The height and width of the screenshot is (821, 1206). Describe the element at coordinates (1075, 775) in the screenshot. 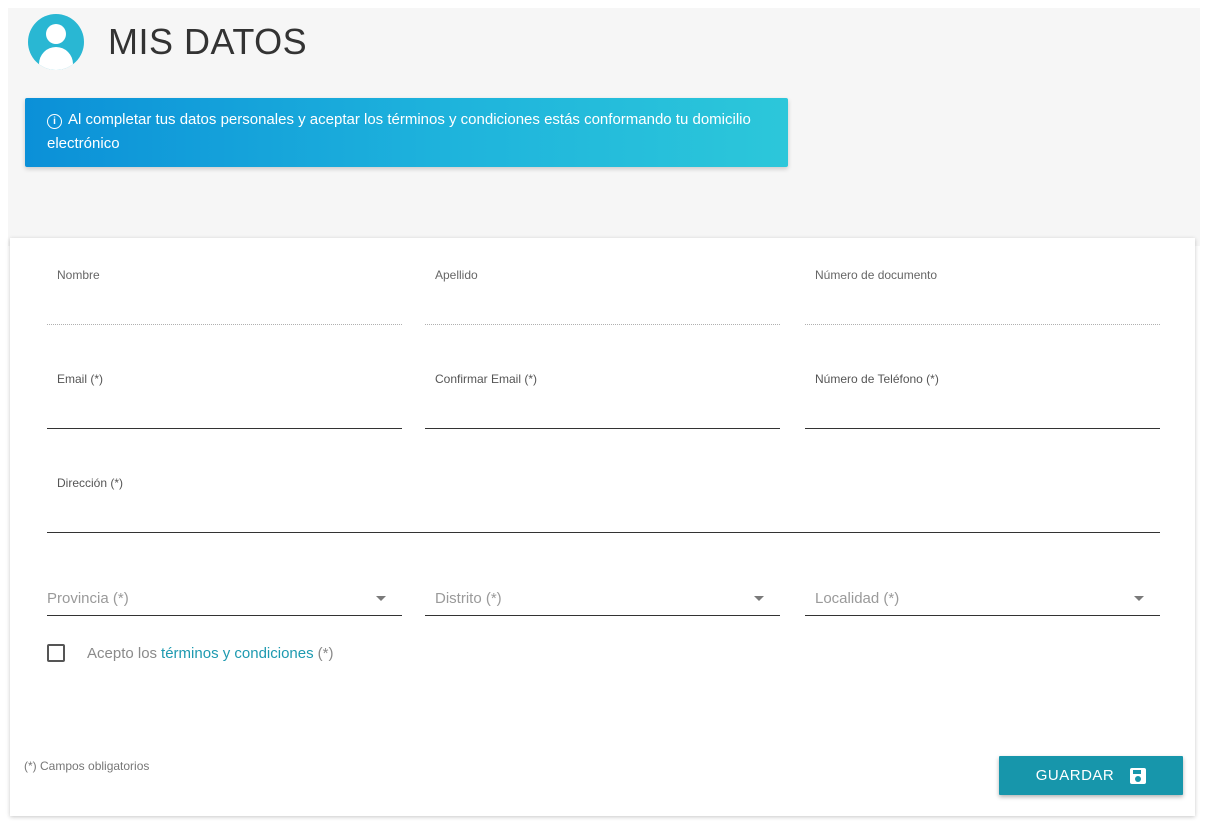

I see `save-button-label: GUARDAR` at that location.